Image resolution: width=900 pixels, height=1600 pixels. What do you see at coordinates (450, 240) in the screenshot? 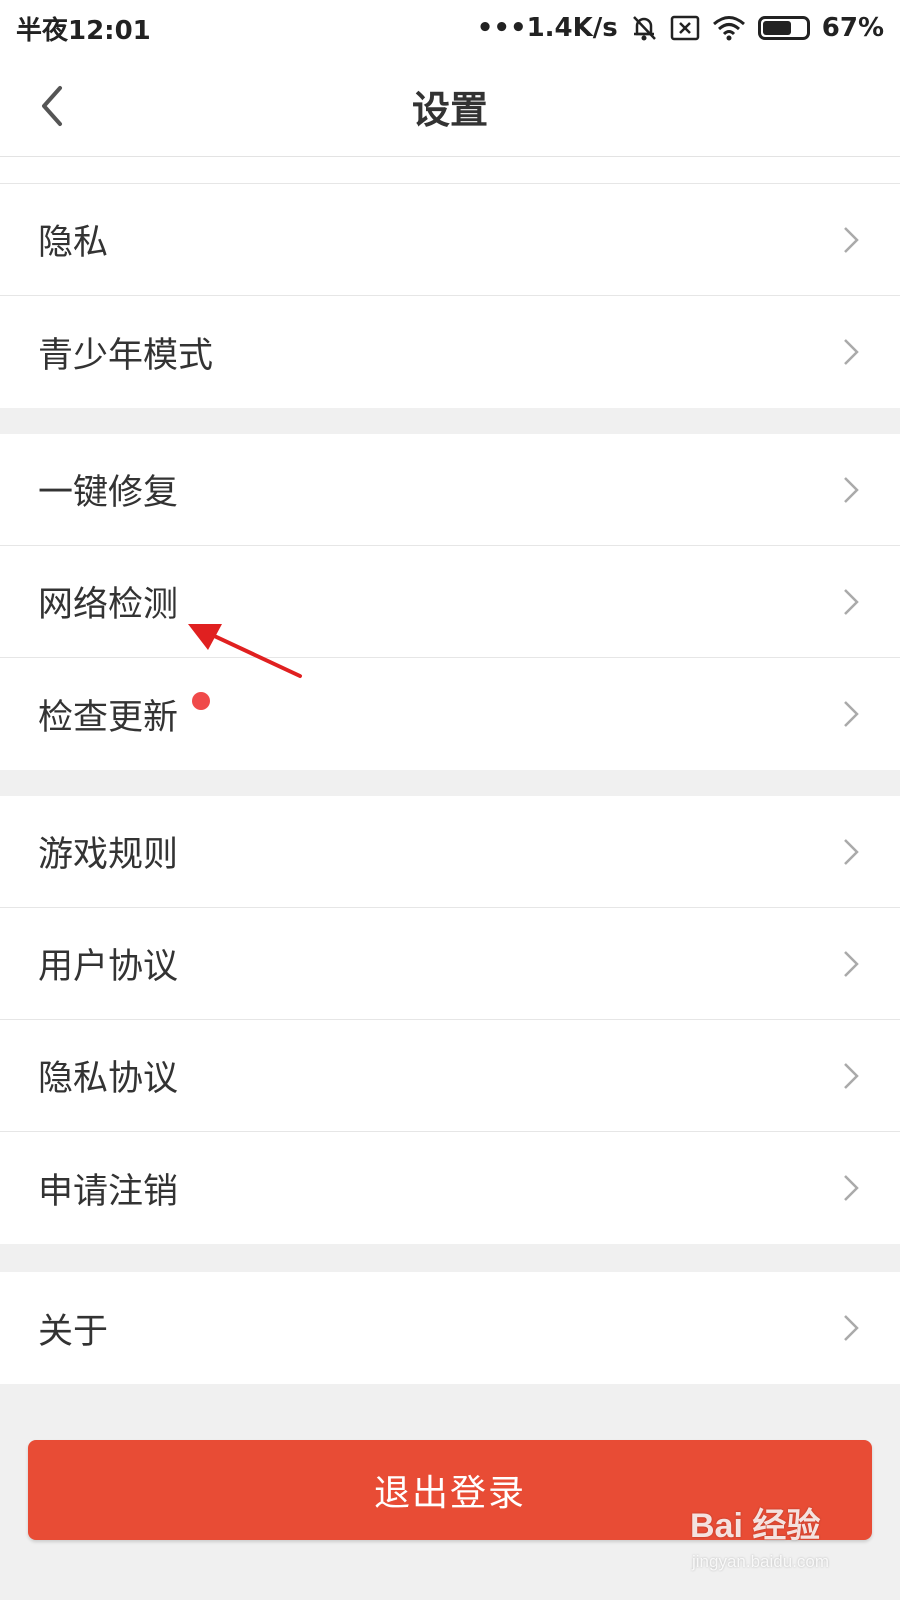
I see `settings-item-privacy: 隐私` at bounding box center [450, 240].